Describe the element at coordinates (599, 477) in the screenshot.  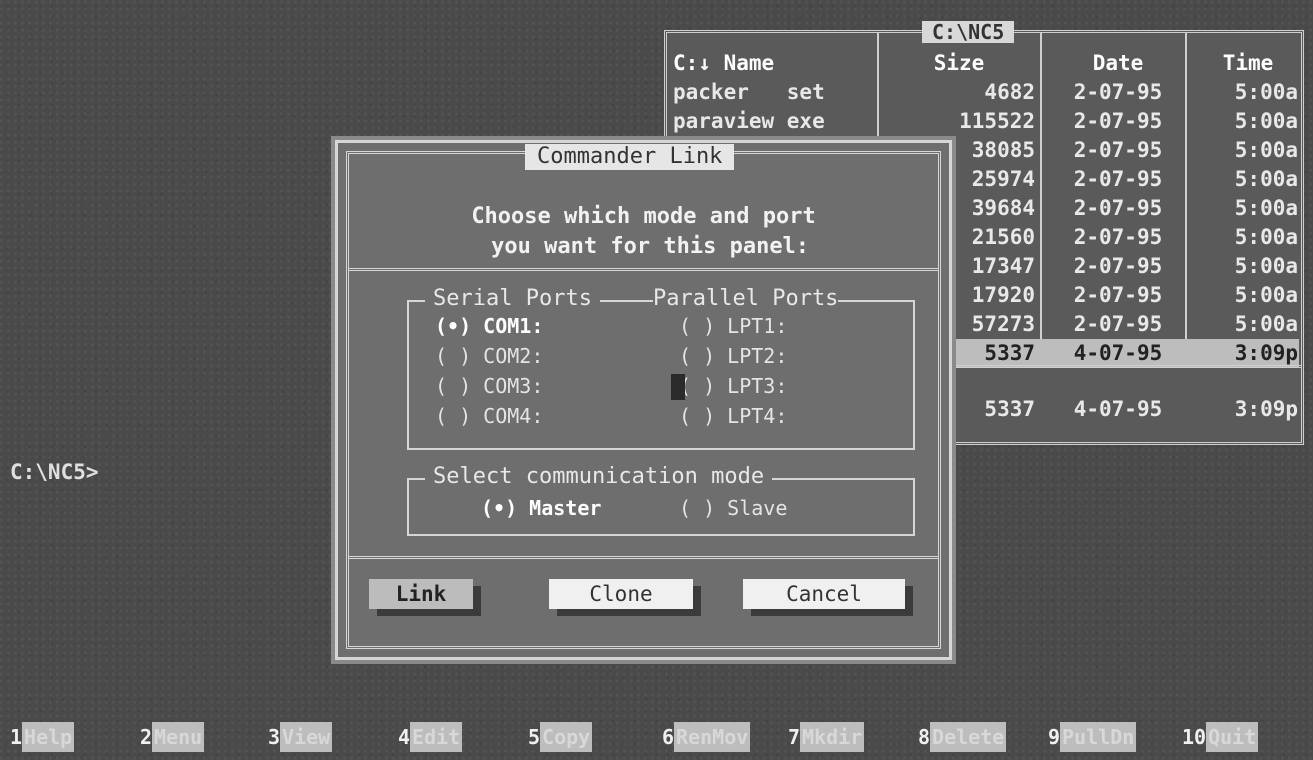
I see `mode-title: Select communication mode` at that location.